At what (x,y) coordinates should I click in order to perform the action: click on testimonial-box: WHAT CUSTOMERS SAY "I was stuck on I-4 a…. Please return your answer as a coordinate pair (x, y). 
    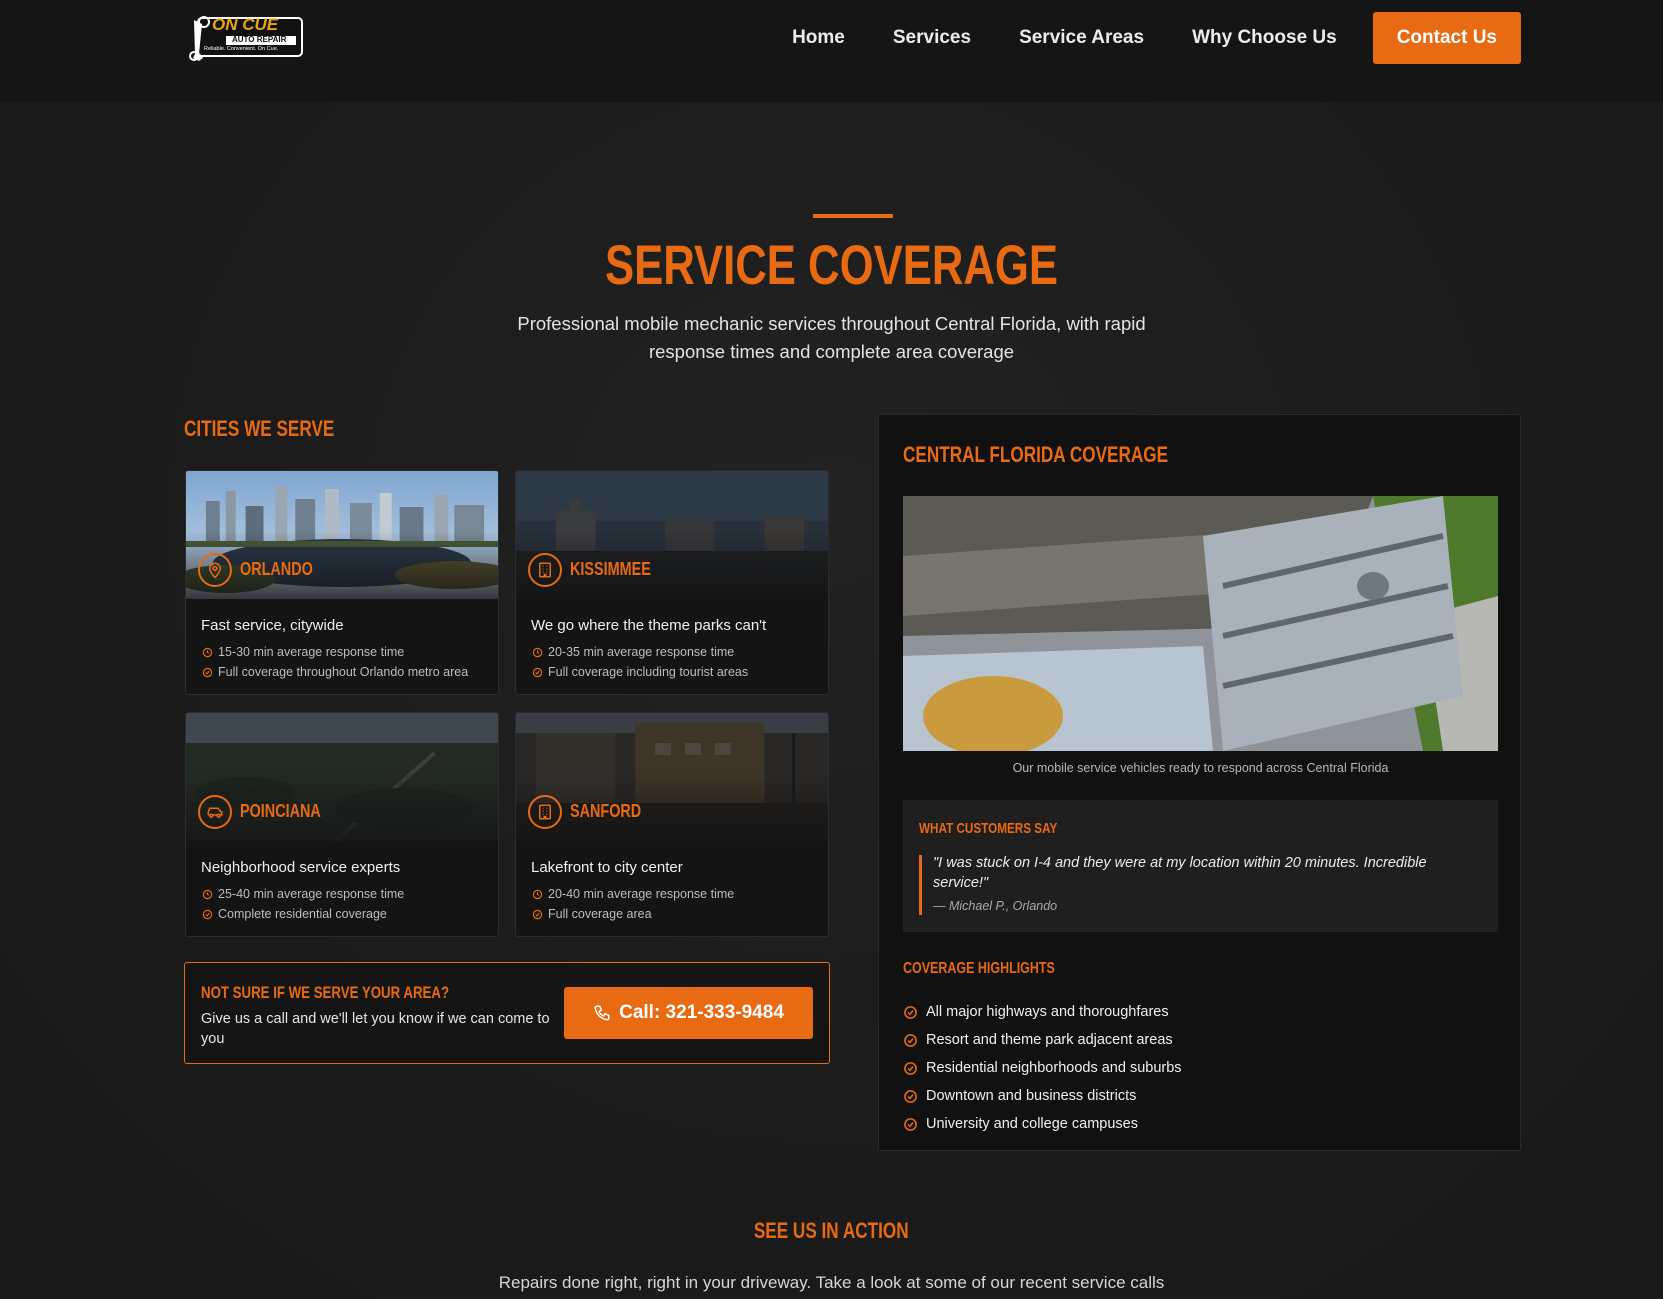
    Looking at the image, I should click on (1200, 866).